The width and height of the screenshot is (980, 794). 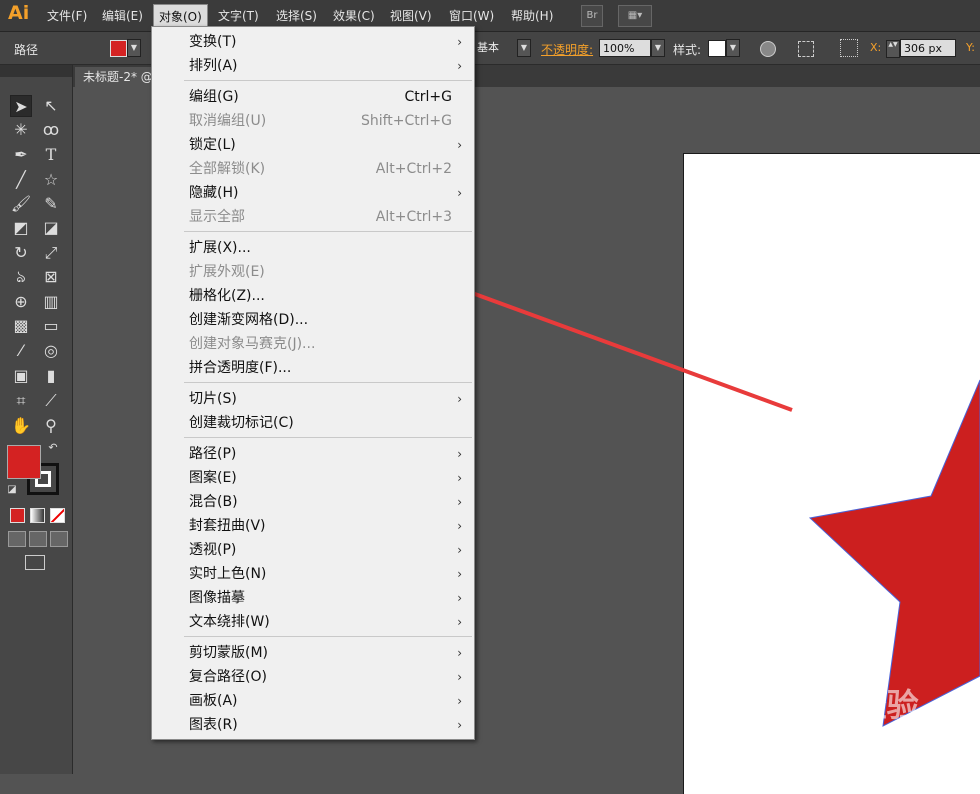 I want to click on menu-item-label: 全部解锁(K), so click(x=227, y=169).